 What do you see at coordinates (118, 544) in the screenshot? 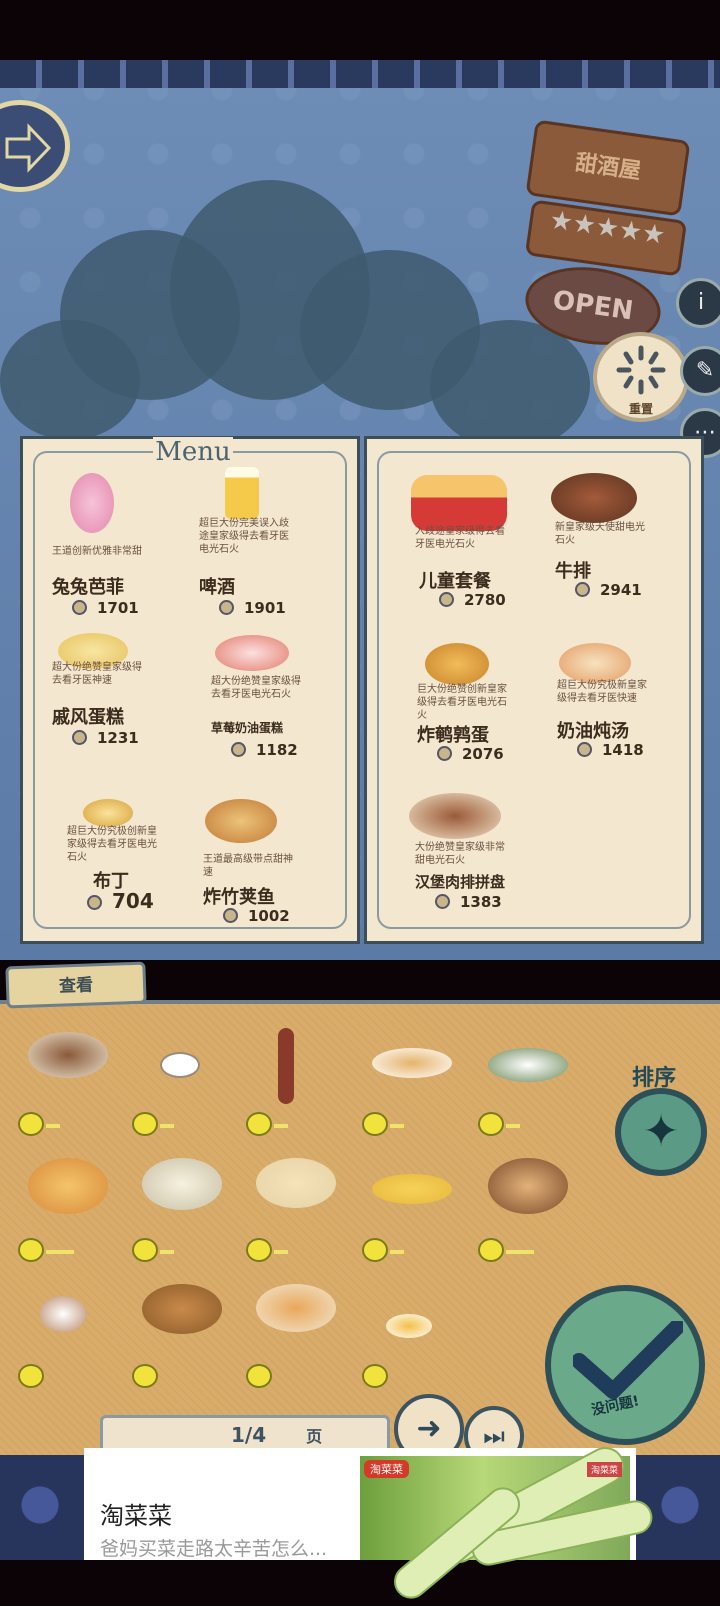
I see `menu-dish: 王道创新优雅非常甜 兔兔芭菲 1701` at bounding box center [118, 544].